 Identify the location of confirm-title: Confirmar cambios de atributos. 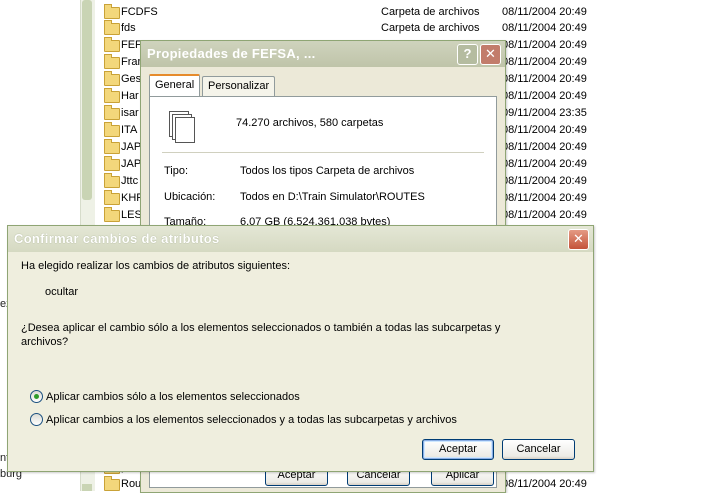
(117, 238).